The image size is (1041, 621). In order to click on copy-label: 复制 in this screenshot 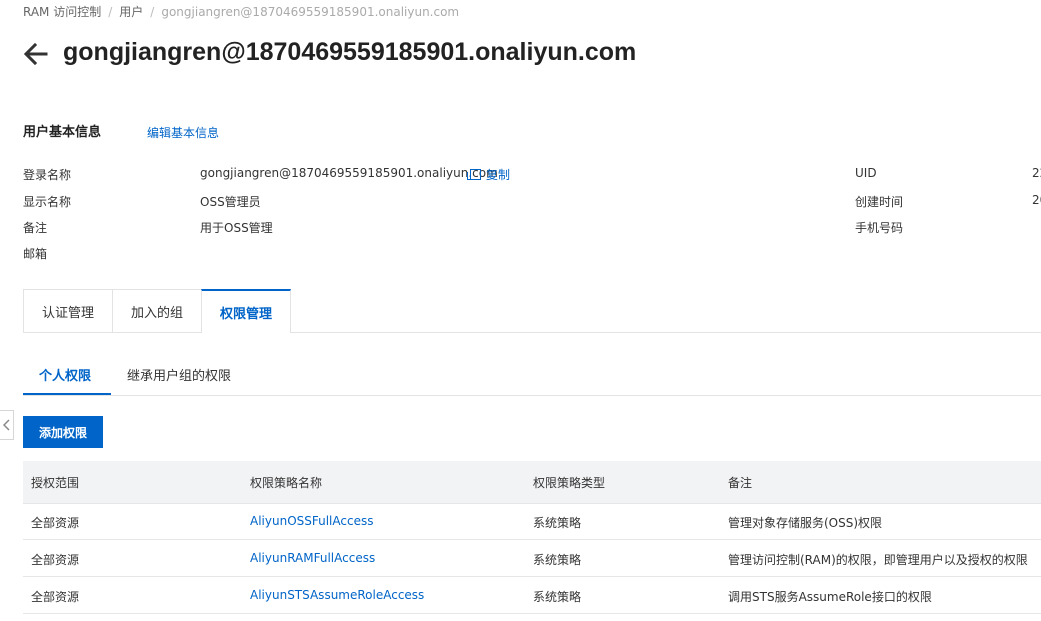, I will do `click(498, 175)`.